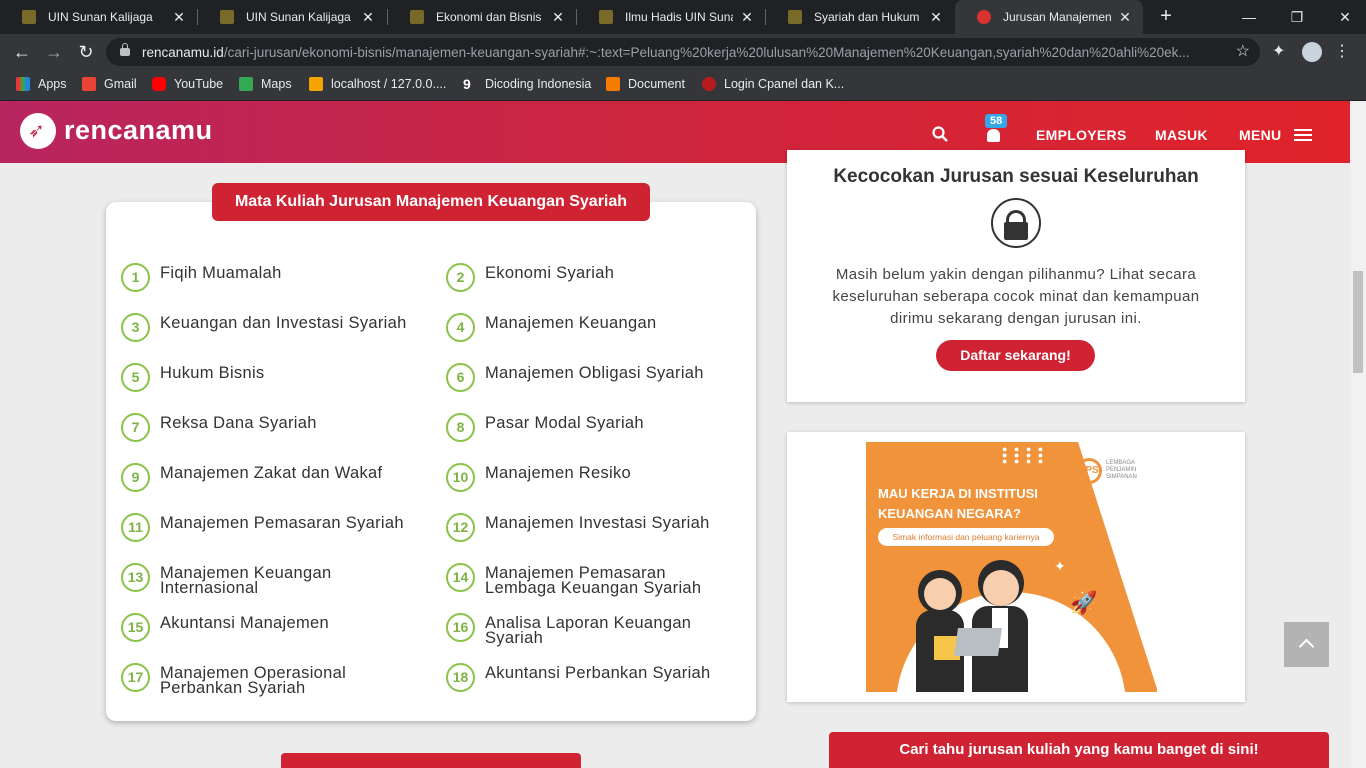  Describe the element at coordinates (1345, 17) in the screenshot. I see `close-window-icon: ✕` at that location.